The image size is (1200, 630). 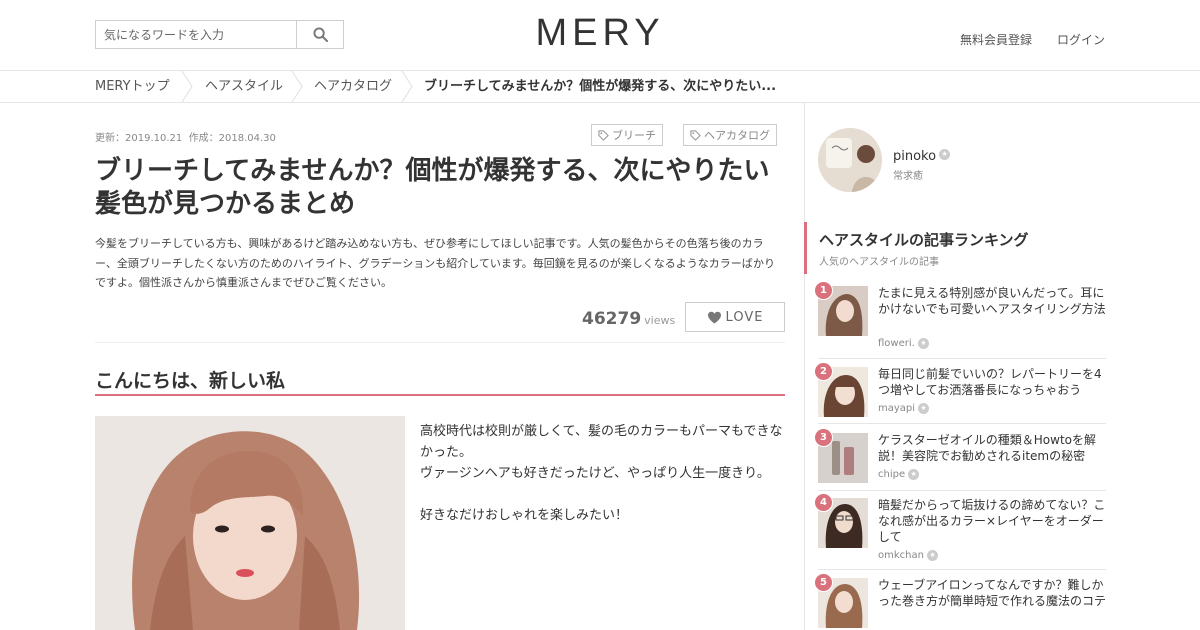 I want to click on ranking-item-title: ウェーブアイロンってなんですか？難しかった巻き方が簡単時短で作れる魔法のコテ, so click(x=992, y=593).